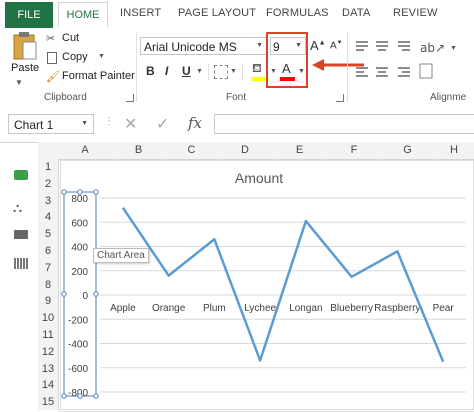 The image size is (474, 412). What do you see at coordinates (130, 124) in the screenshot?
I see `cancel-icon: ✕` at bounding box center [130, 124].